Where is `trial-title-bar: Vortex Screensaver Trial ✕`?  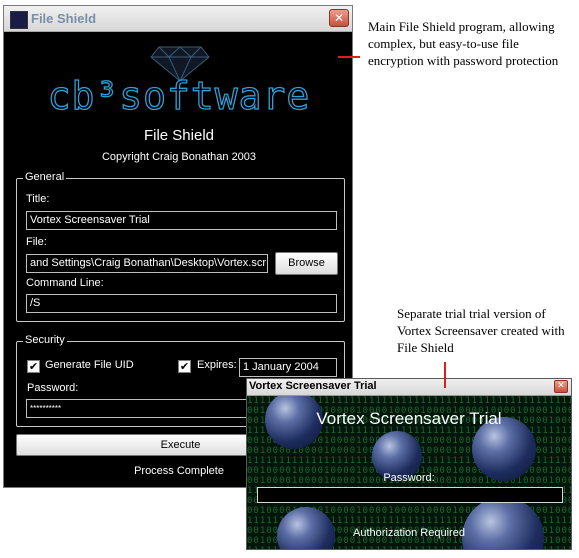
trial-title-bar: Vortex Screensaver Trial ✕ is located at coordinates (409, 387).